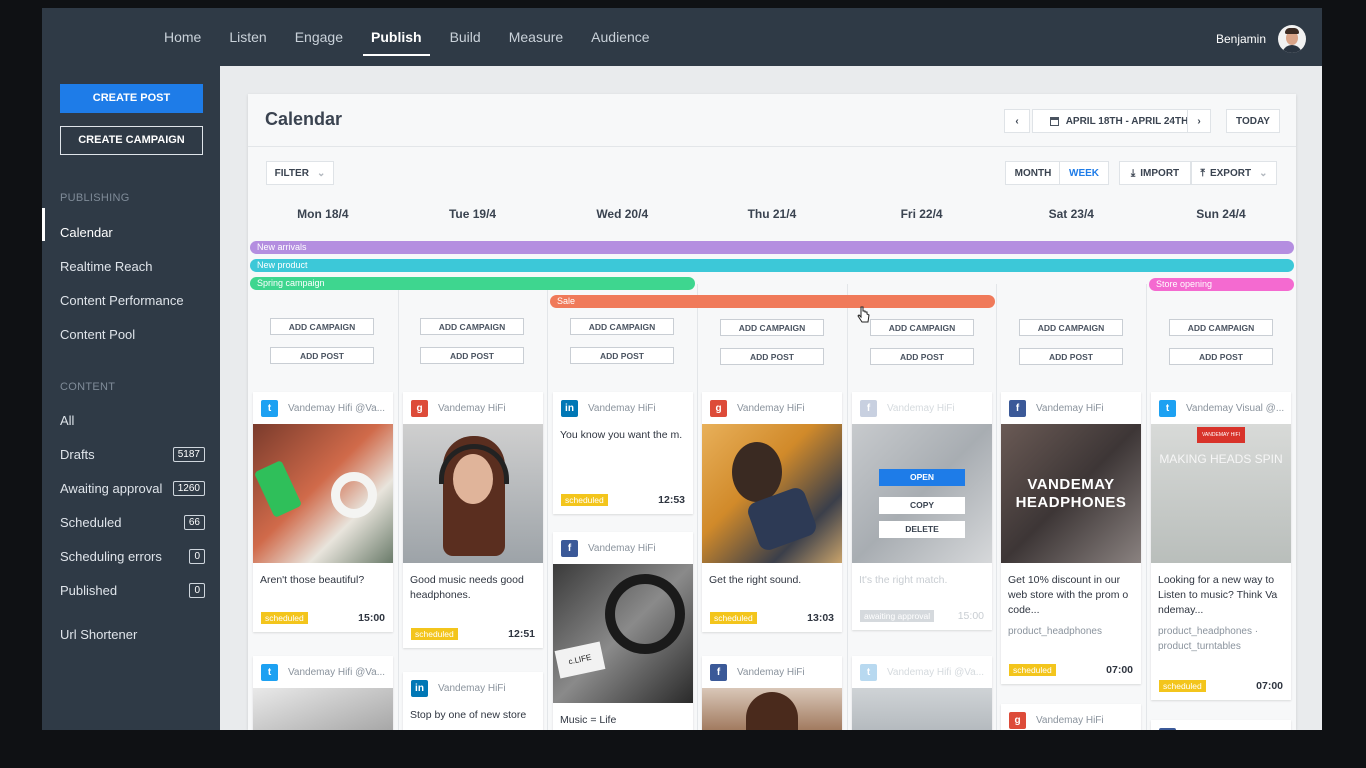 Image resolution: width=1366 pixels, height=768 pixels. I want to click on nav-audience: Audience, so click(620, 37).